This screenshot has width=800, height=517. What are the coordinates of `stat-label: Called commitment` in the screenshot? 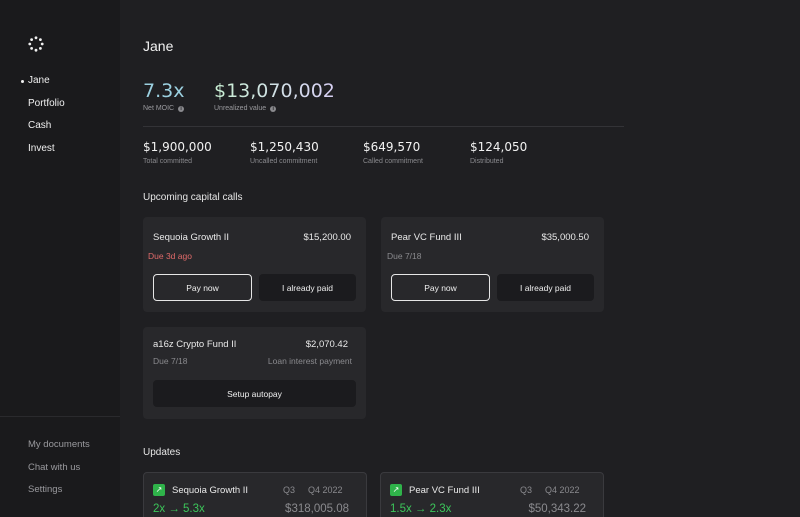 It's located at (393, 161).